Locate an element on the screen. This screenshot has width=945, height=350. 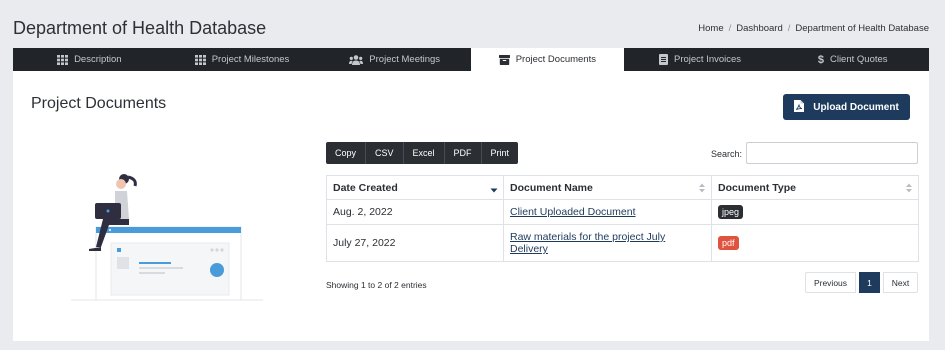
person-laptop-illustration is located at coordinates (171, 241).